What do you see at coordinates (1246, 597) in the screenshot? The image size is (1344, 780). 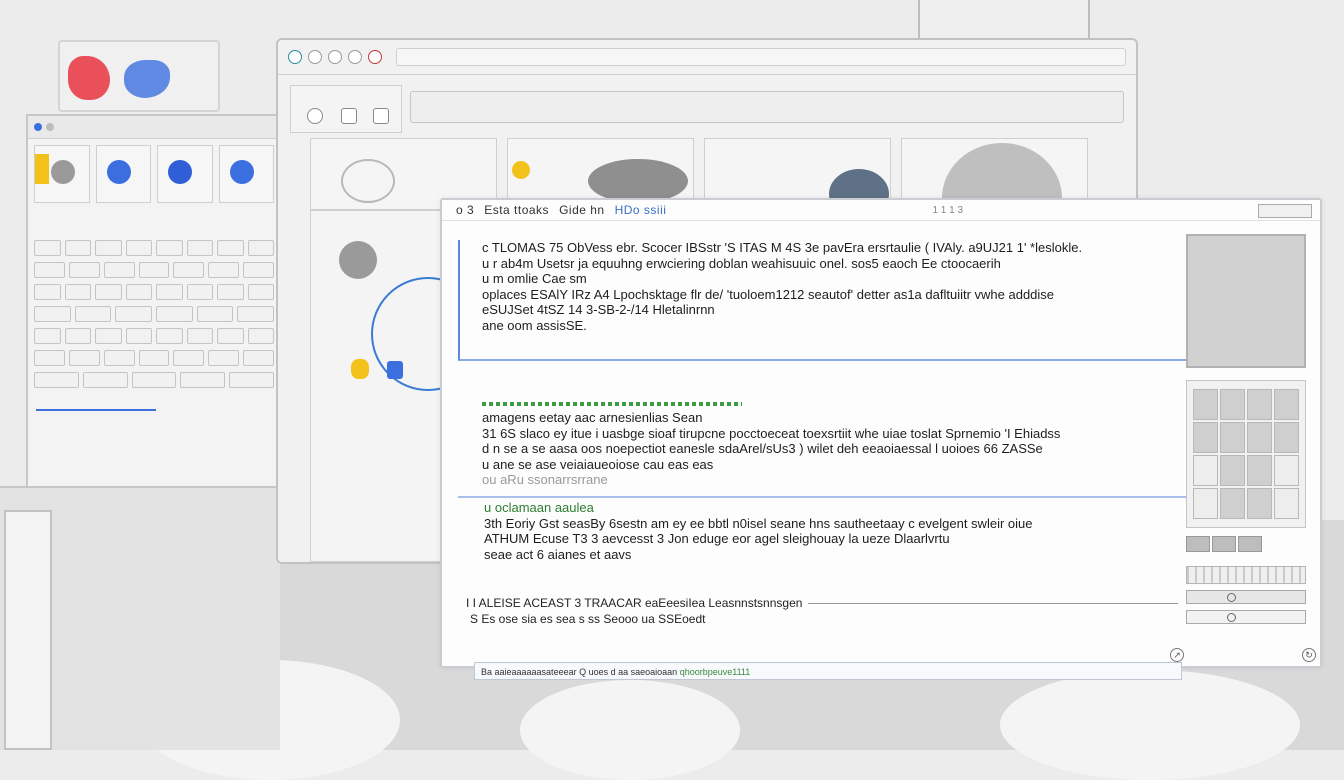 I see `settings-button` at bounding box center [1246, 597].